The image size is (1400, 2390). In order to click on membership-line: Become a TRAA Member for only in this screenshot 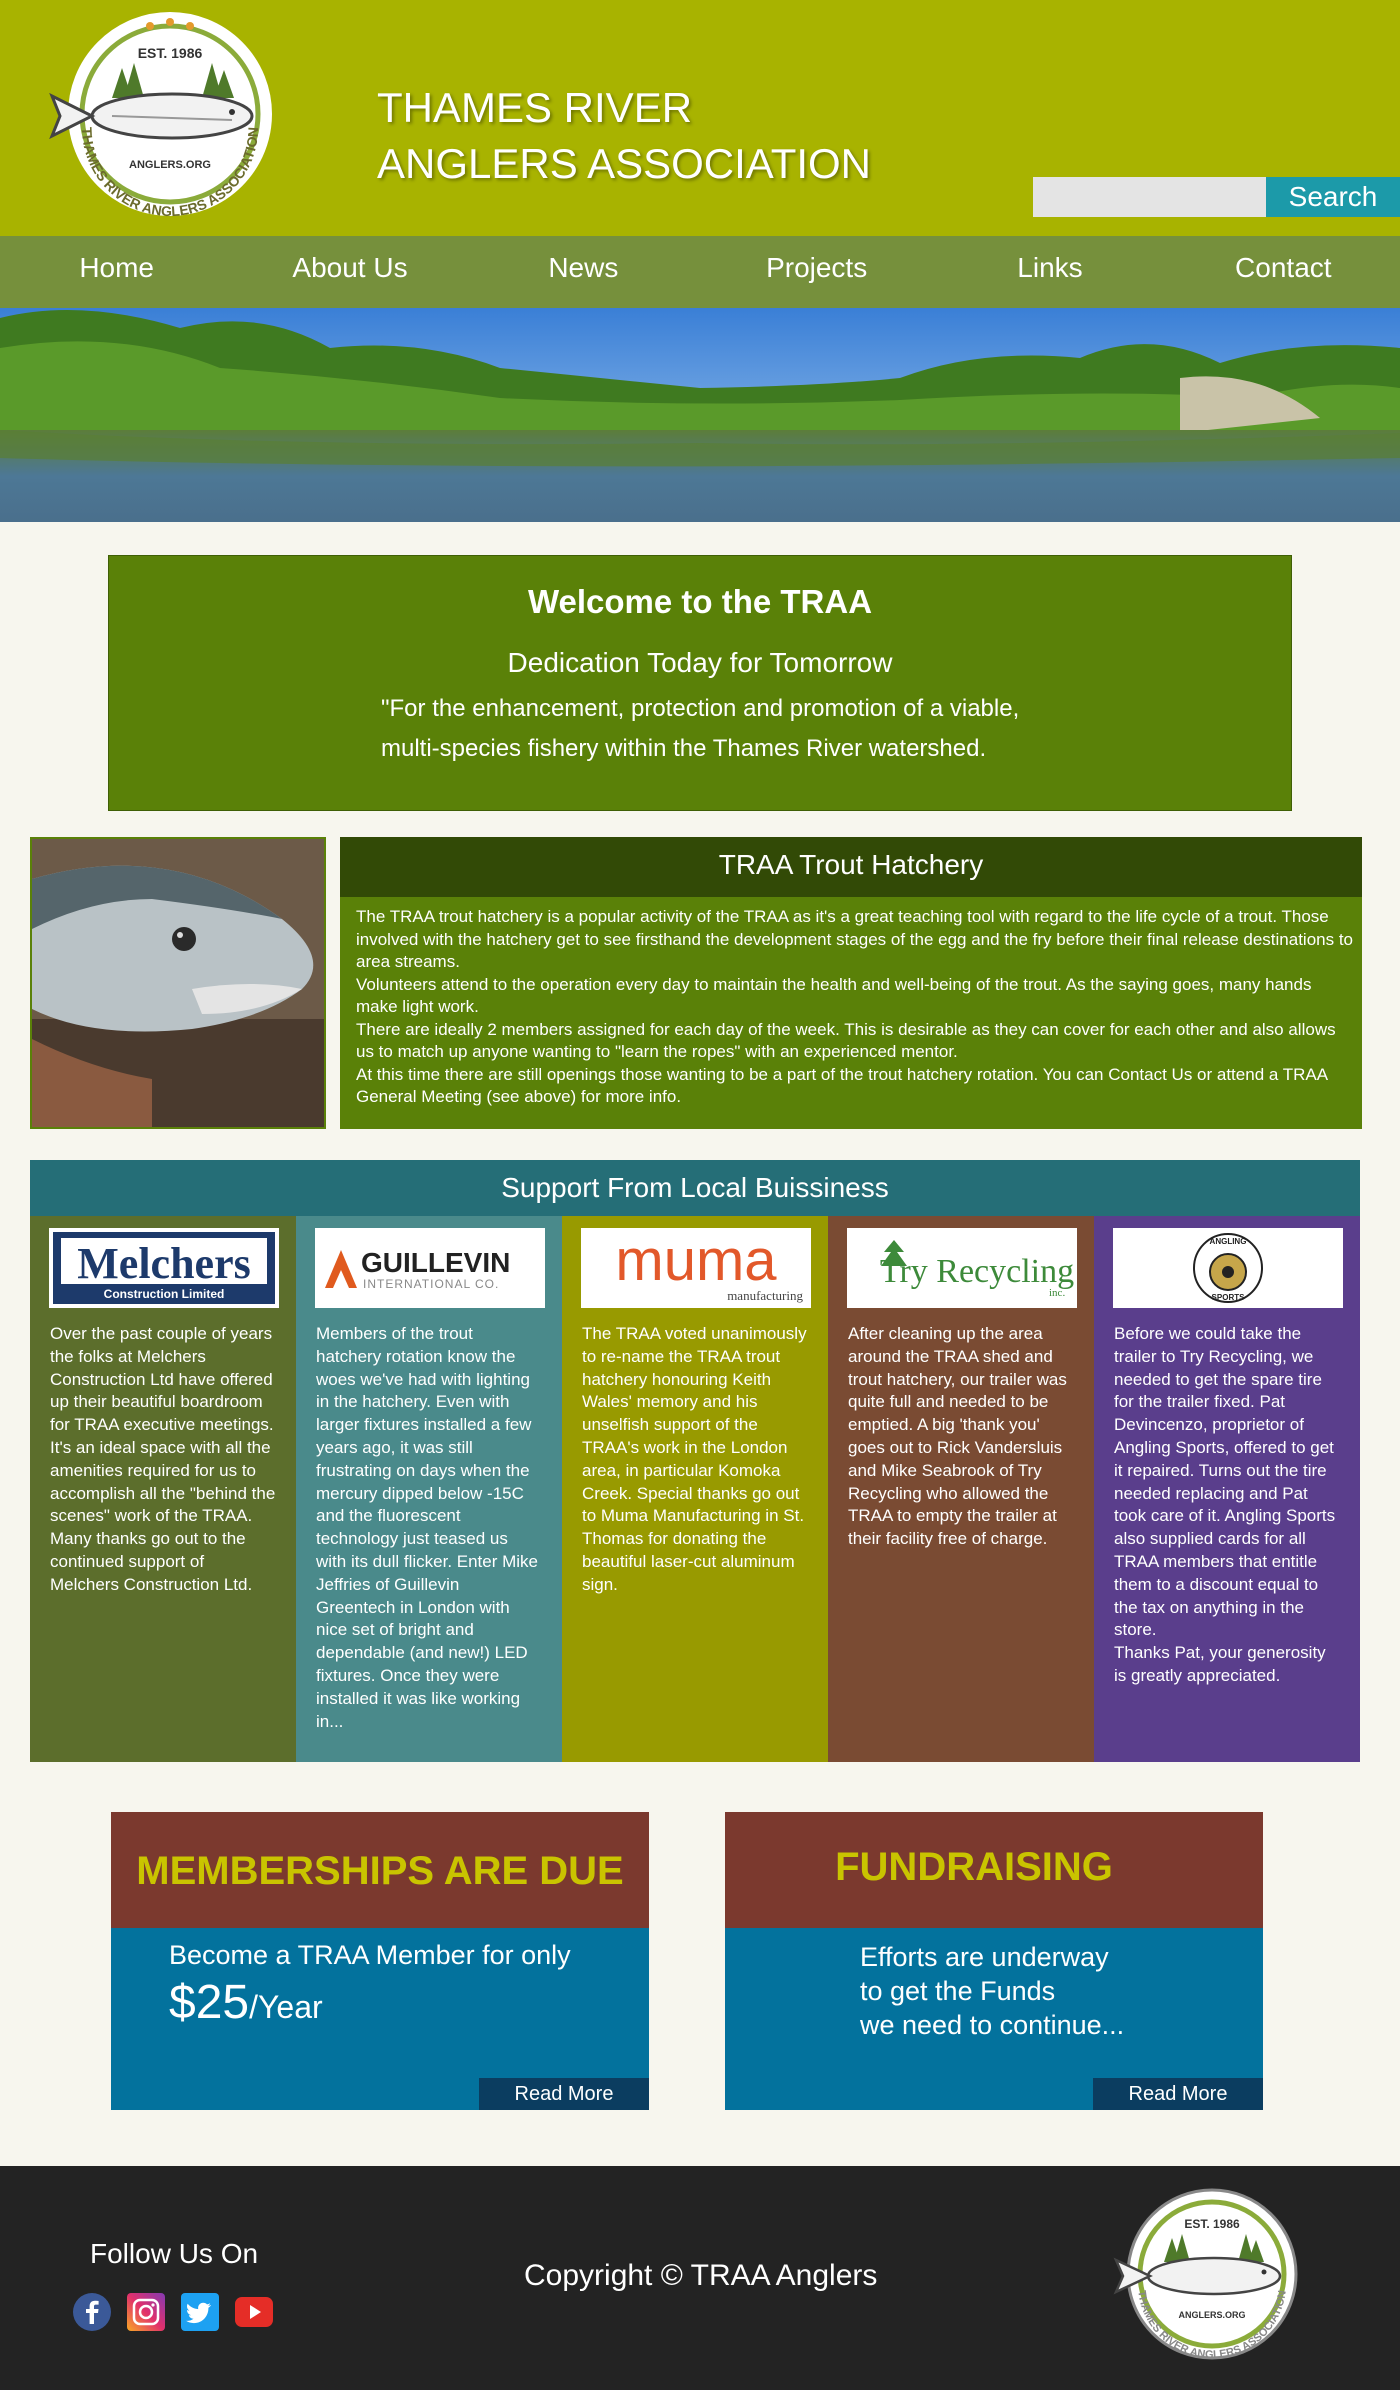, I will do `click(370, 1955)`.